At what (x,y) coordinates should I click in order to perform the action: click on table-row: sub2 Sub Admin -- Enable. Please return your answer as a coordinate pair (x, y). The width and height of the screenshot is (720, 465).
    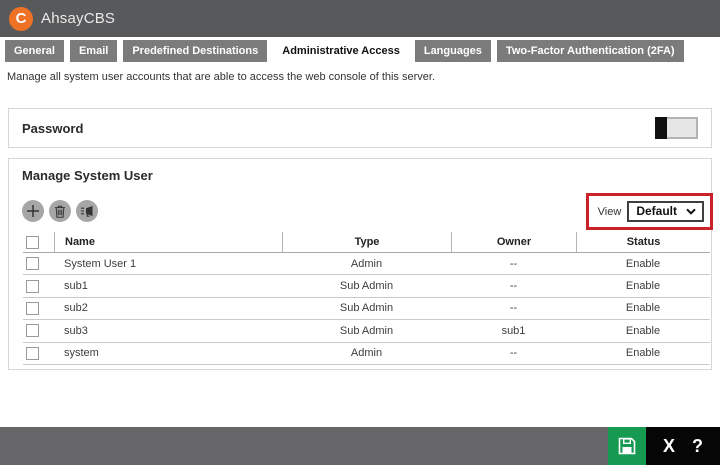
    Looking at the image, I should click on (366, 309).